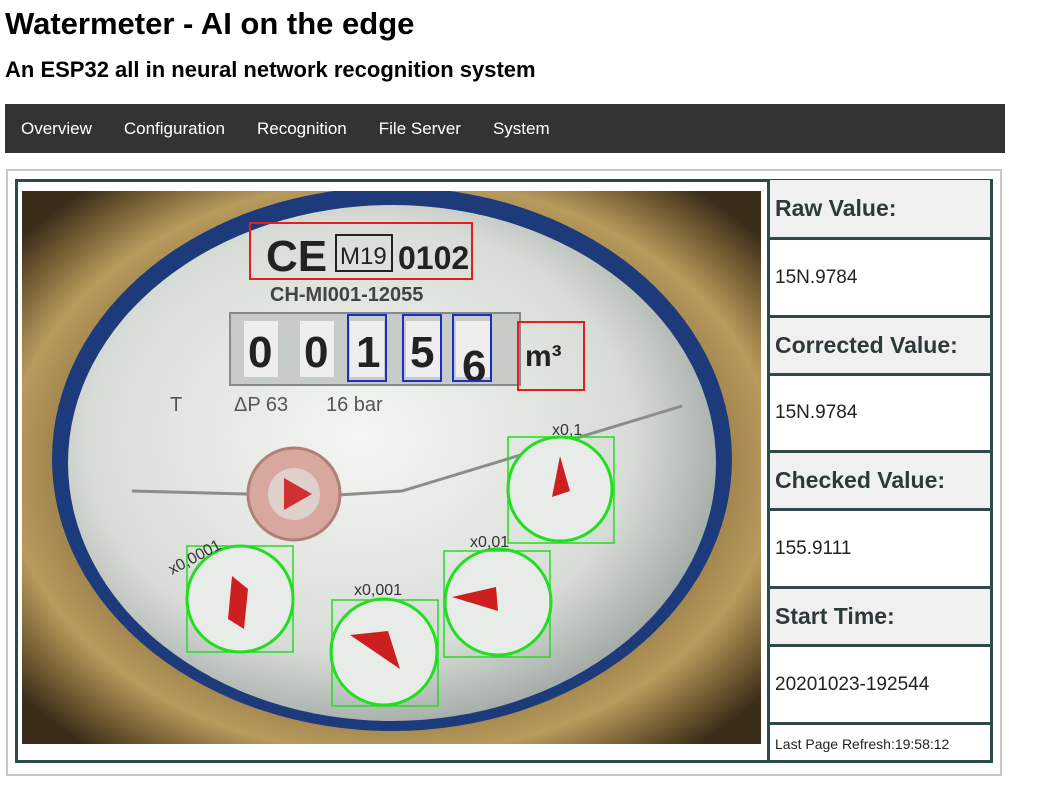 The height and width of the screenshot is (795, 1045). I want to click on corrected-value-label: Corrected Value:, so click(880, 345).